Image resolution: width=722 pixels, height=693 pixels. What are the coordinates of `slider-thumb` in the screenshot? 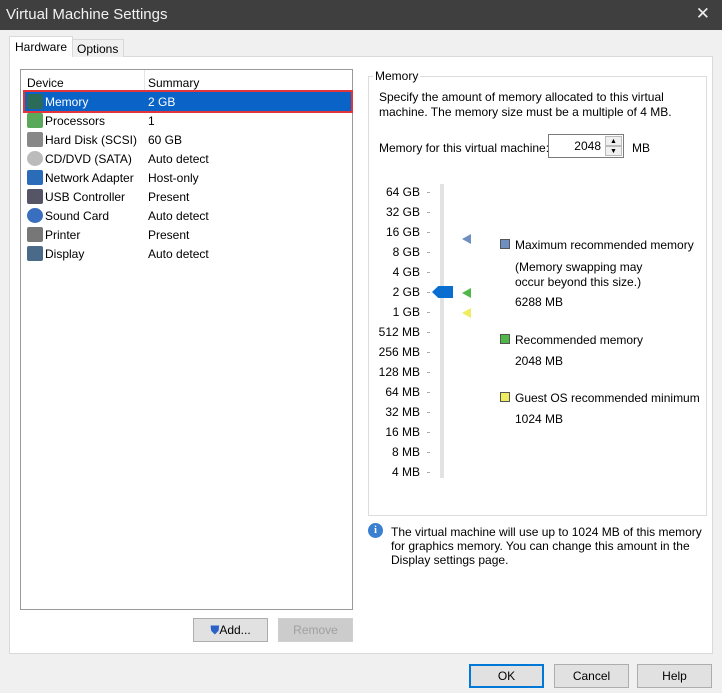 It's located at (442, 292).